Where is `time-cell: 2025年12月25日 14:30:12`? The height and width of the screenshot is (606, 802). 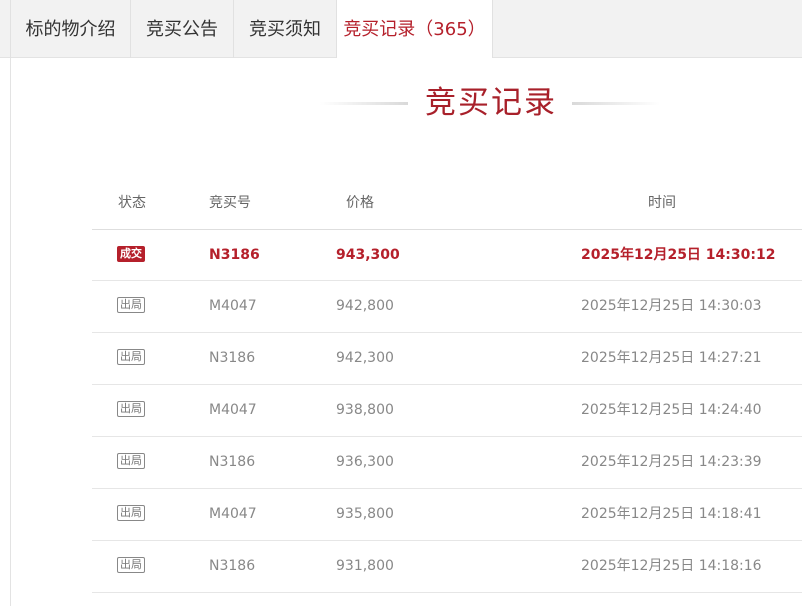 time-cell: 2025年12月25日 14:30:12 is located at coordinates (678, 255).